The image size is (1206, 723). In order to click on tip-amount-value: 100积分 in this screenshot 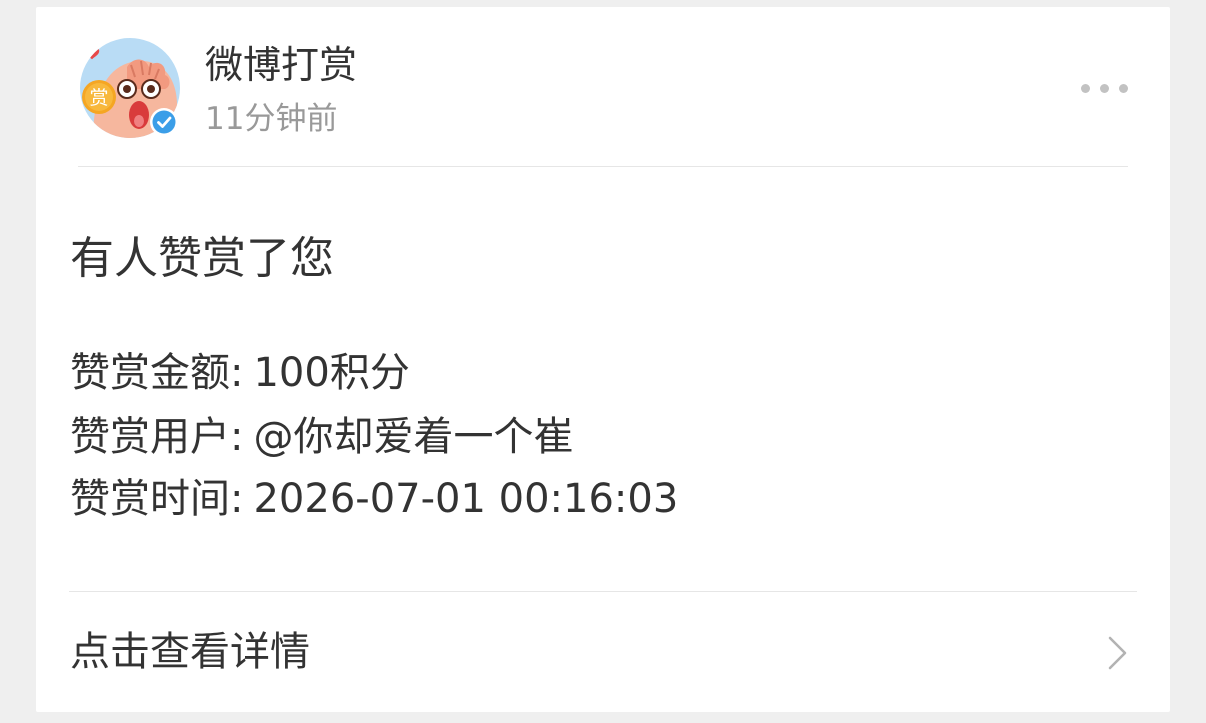, I will do `click(331, 373)`.